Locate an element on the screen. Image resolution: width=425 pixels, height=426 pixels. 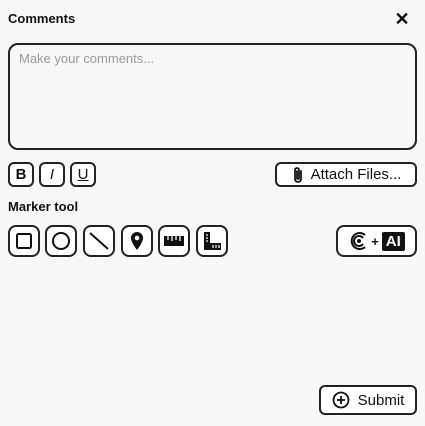
bold-label: B is located at coordinates (21, 174).